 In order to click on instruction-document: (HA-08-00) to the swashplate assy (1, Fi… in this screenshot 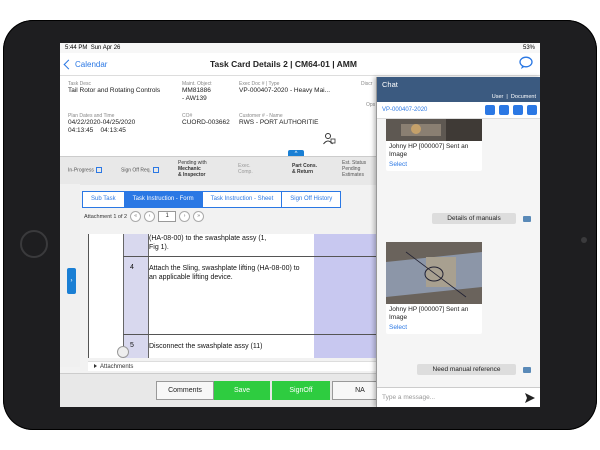, I will do `click(233, 296)`.